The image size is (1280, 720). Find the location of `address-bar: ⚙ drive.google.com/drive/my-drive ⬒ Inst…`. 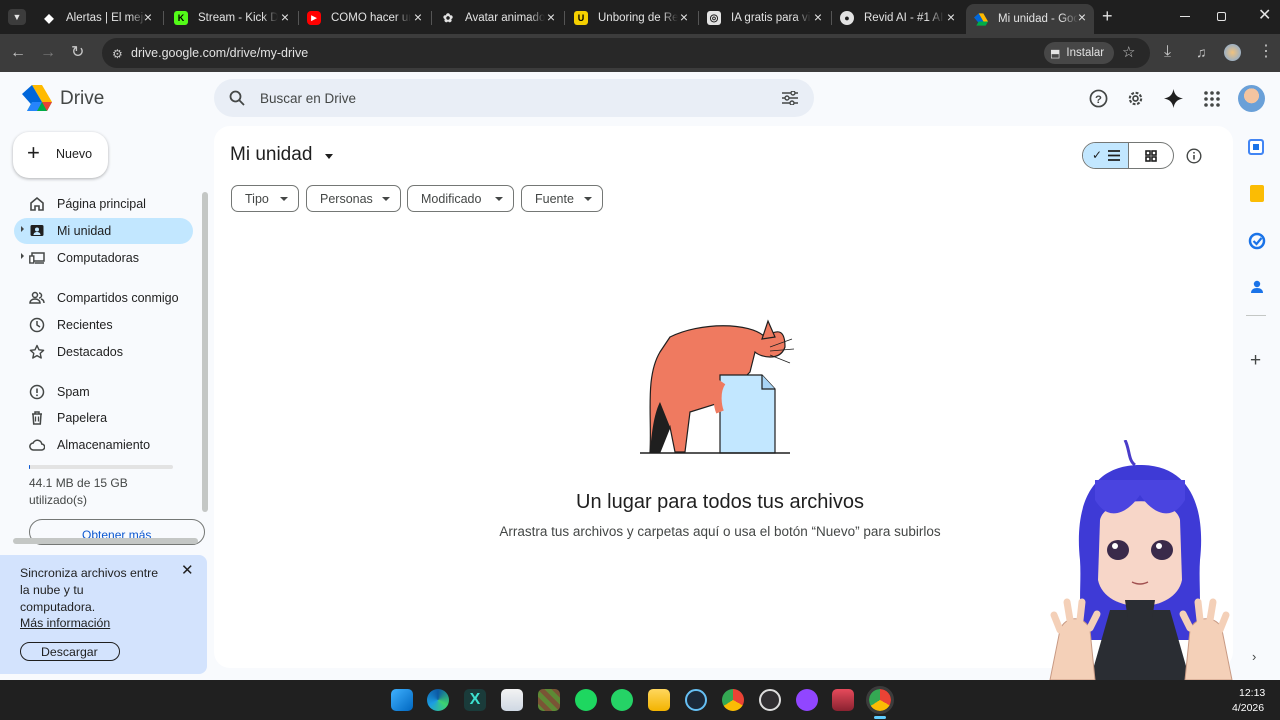

address-bar: ⚙ drive.google.com/drive/my-drive ⬒ Inst… is located at coordinates (626, 53).